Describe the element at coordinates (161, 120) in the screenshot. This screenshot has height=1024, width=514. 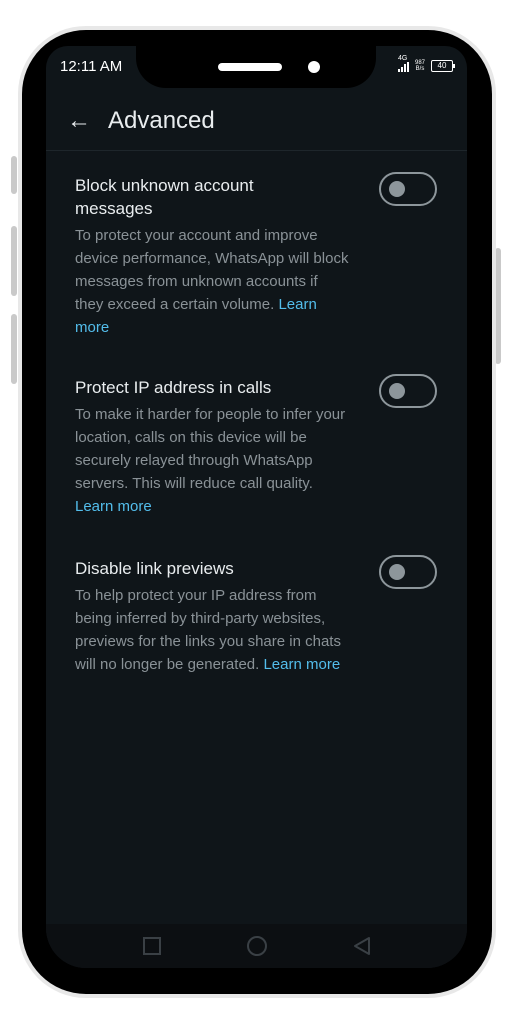
I see `page-title: Advanced` at that location.